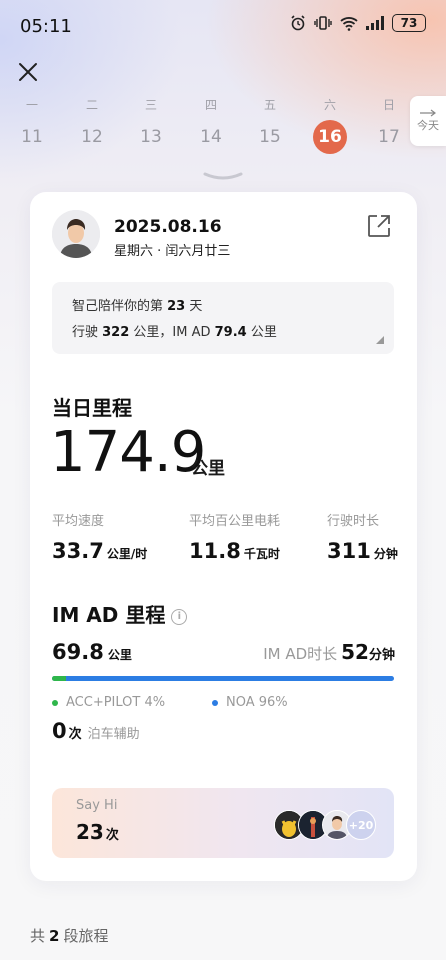  I want to click on imad-progress-bar, so click(223, 678).